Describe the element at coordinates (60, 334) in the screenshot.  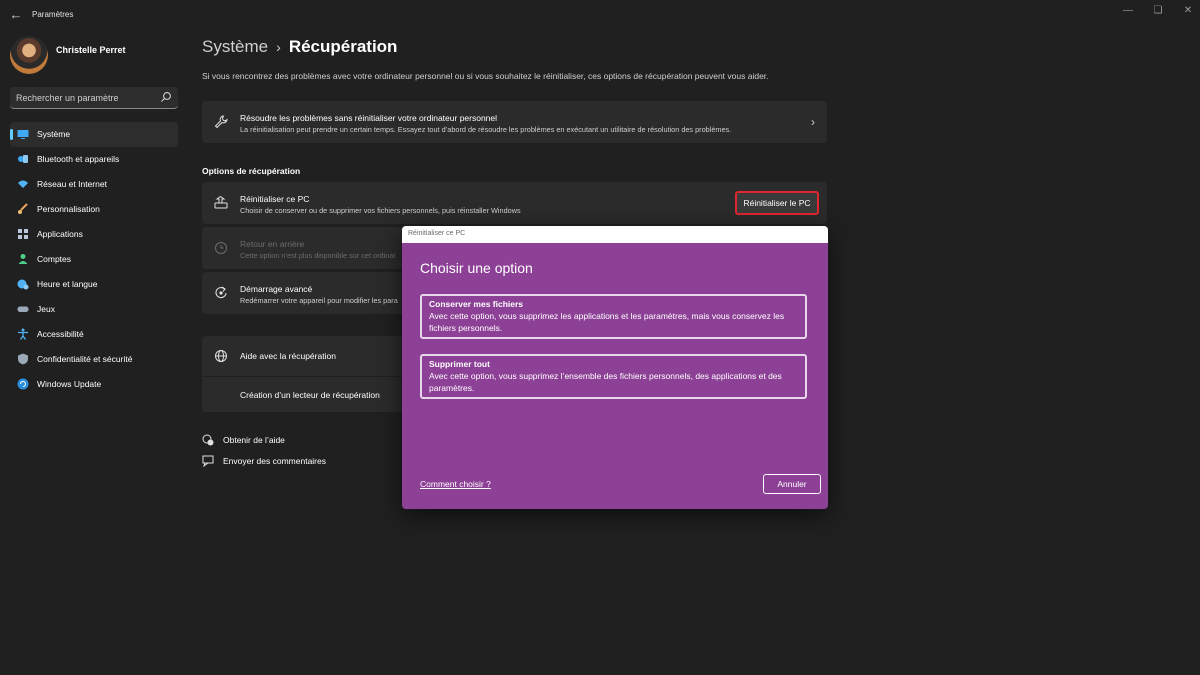
I see `sidebar-item-label: Accessibilité` at that location.